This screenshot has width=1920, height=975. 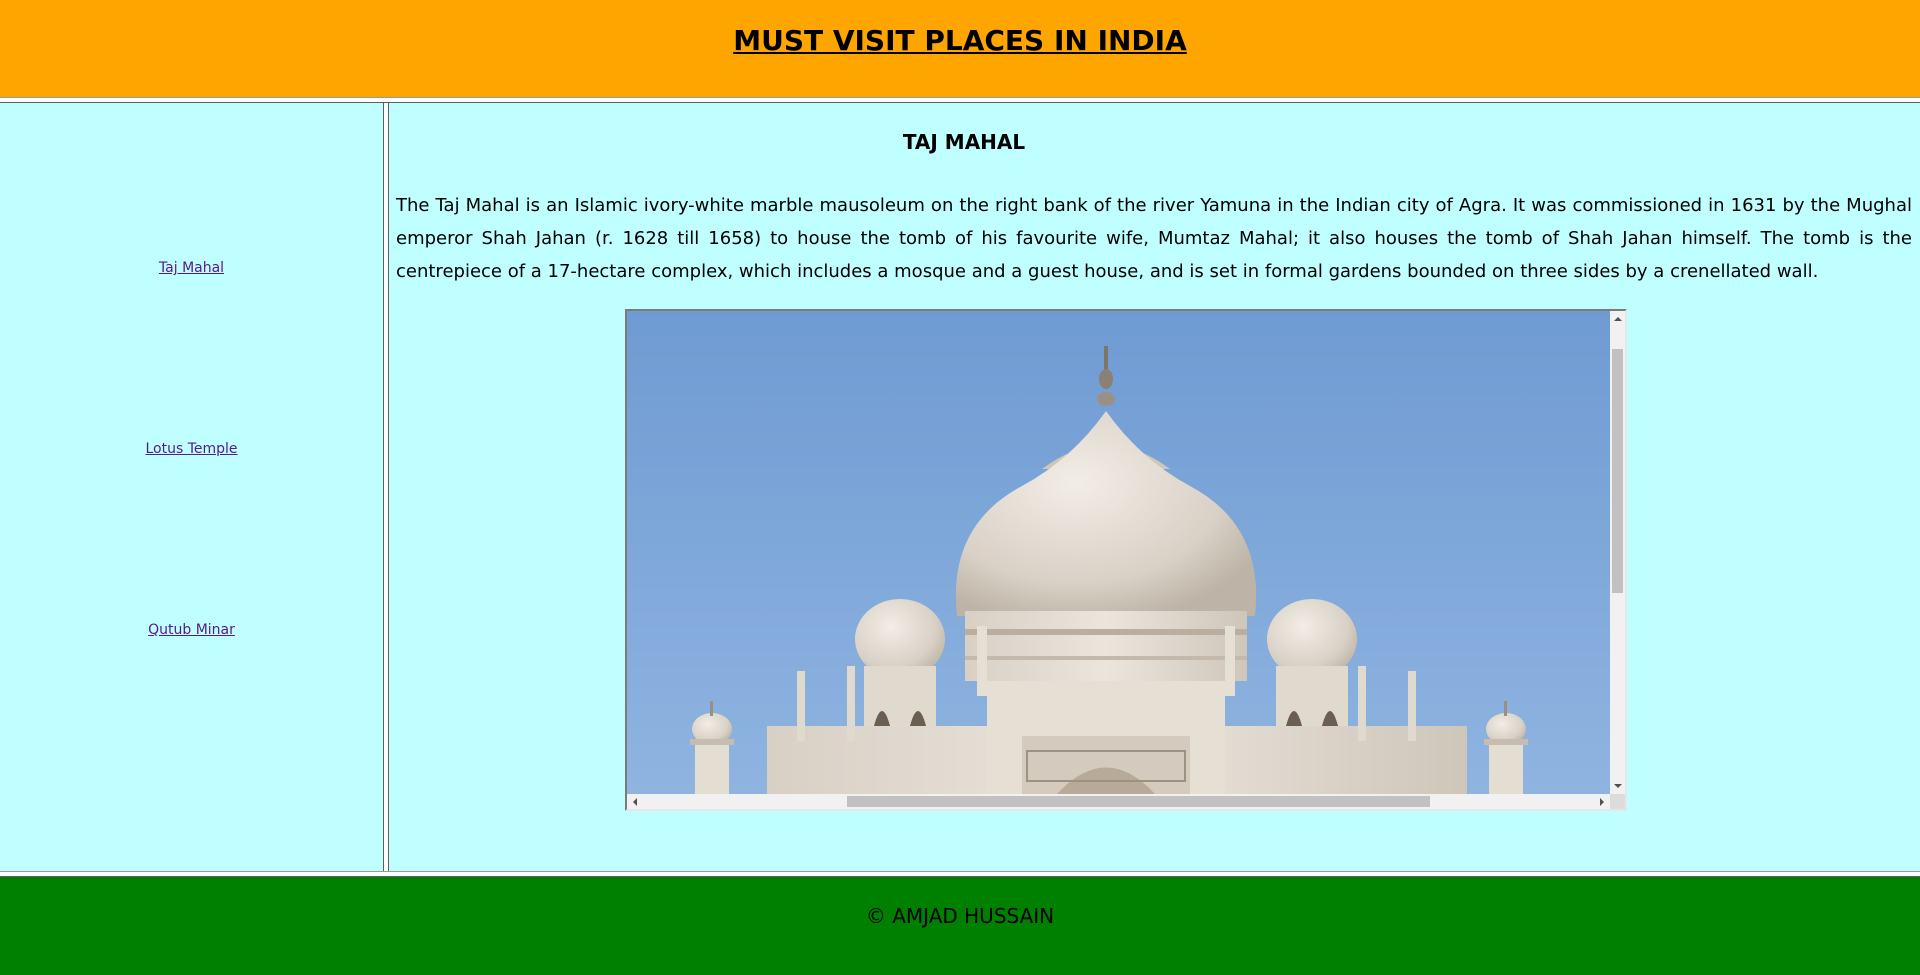 I want to click on scrollbar-corner, so click(x=1617, y=801).